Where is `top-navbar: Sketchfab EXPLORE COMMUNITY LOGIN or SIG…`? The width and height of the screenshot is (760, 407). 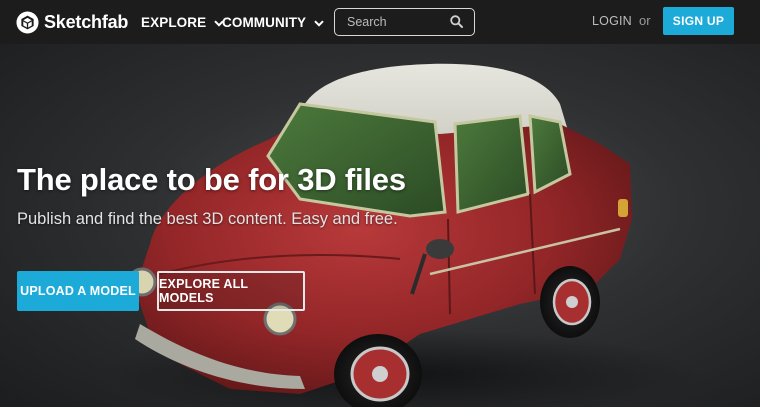
top-navbar: Sketchfab EXPLORE COMMUNITY LOGIN or SIG… is located at coordinates (380, 22).